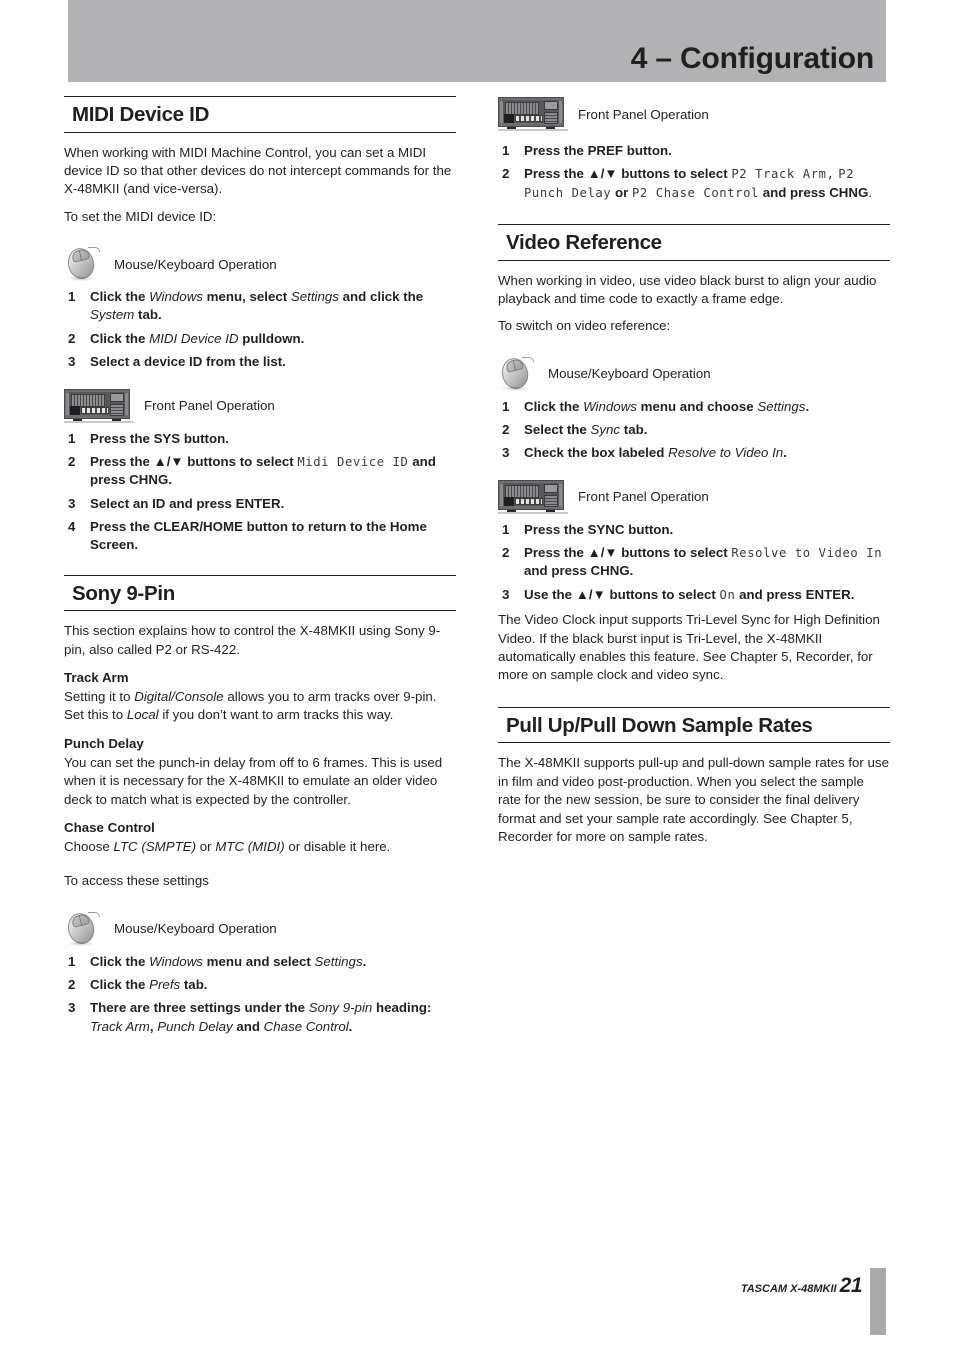 The width and height of the screenshot is (954, 1350). What do you see at coordinates (694, 151) in the screenshot?
I see `step-item: 1 Press the PREF button.` at bounding box center [694, 151].